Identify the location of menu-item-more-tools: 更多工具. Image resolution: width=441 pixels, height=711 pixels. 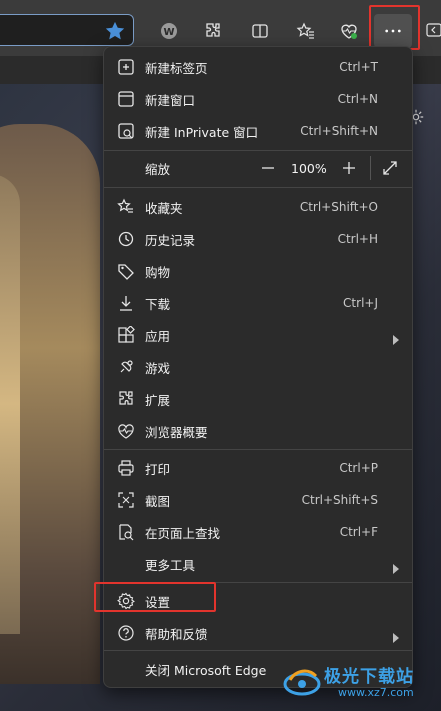
(258, 564).